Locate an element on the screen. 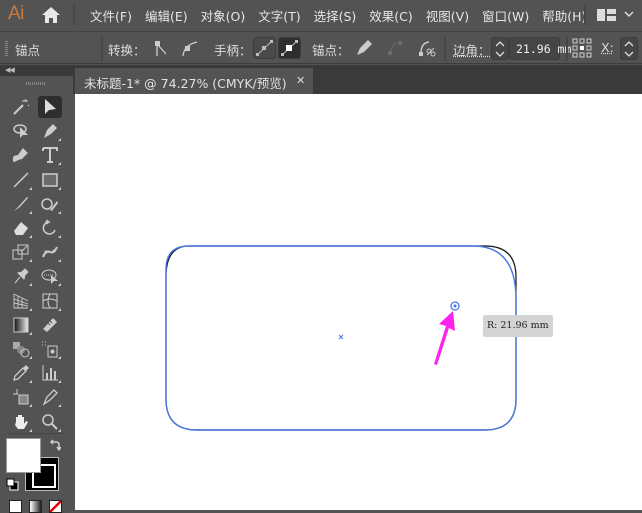 The height and width of the screenshot is (513, 642). eyedropper-icon is located at coordinates (21, 373).